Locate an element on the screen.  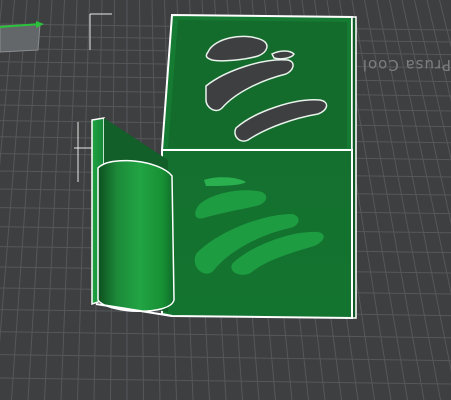
bed-label: Prusa Cool is located at coordinates (406, 65).